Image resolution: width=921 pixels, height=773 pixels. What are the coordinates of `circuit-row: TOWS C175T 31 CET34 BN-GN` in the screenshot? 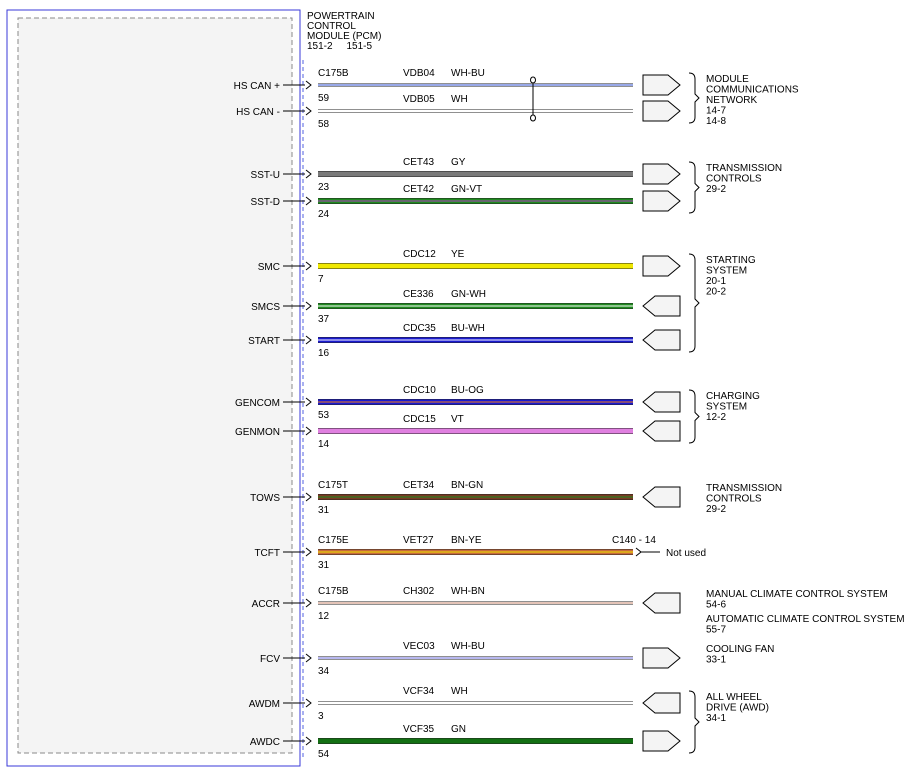 It's located at (465, 498).